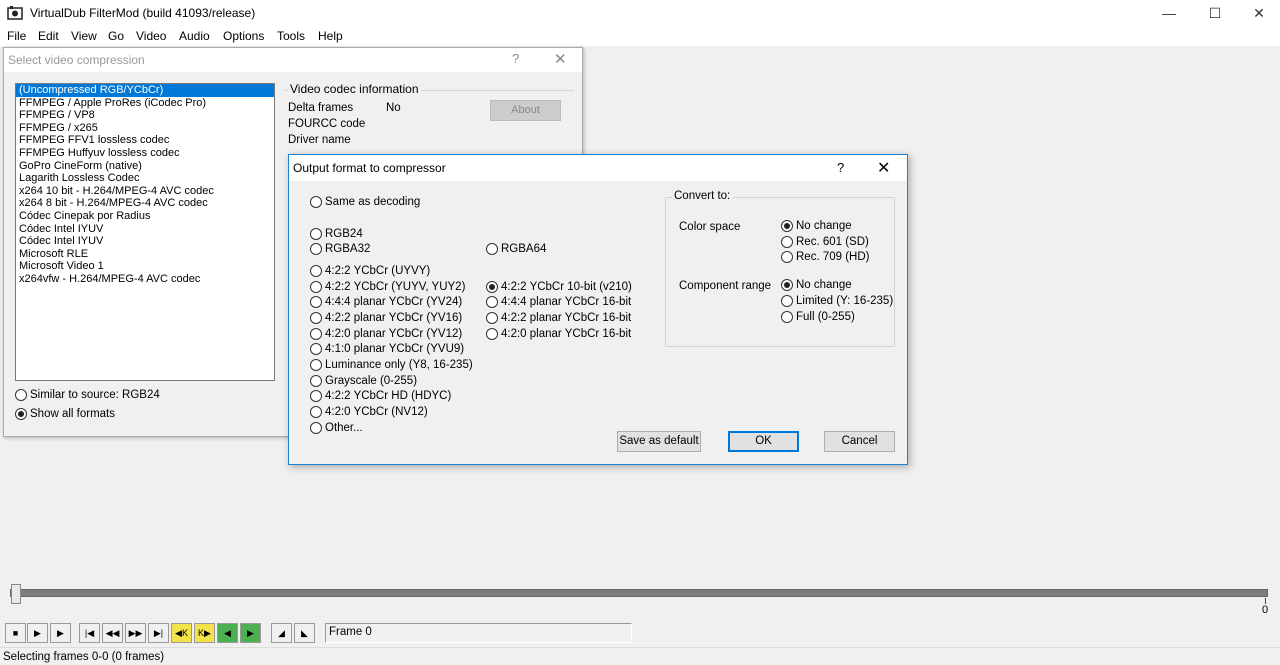  What do you see at coordinates (833, 257) in the screenshot?
I see `option-label: Rec. 709 (HD)` at bounding box center [833, 257].